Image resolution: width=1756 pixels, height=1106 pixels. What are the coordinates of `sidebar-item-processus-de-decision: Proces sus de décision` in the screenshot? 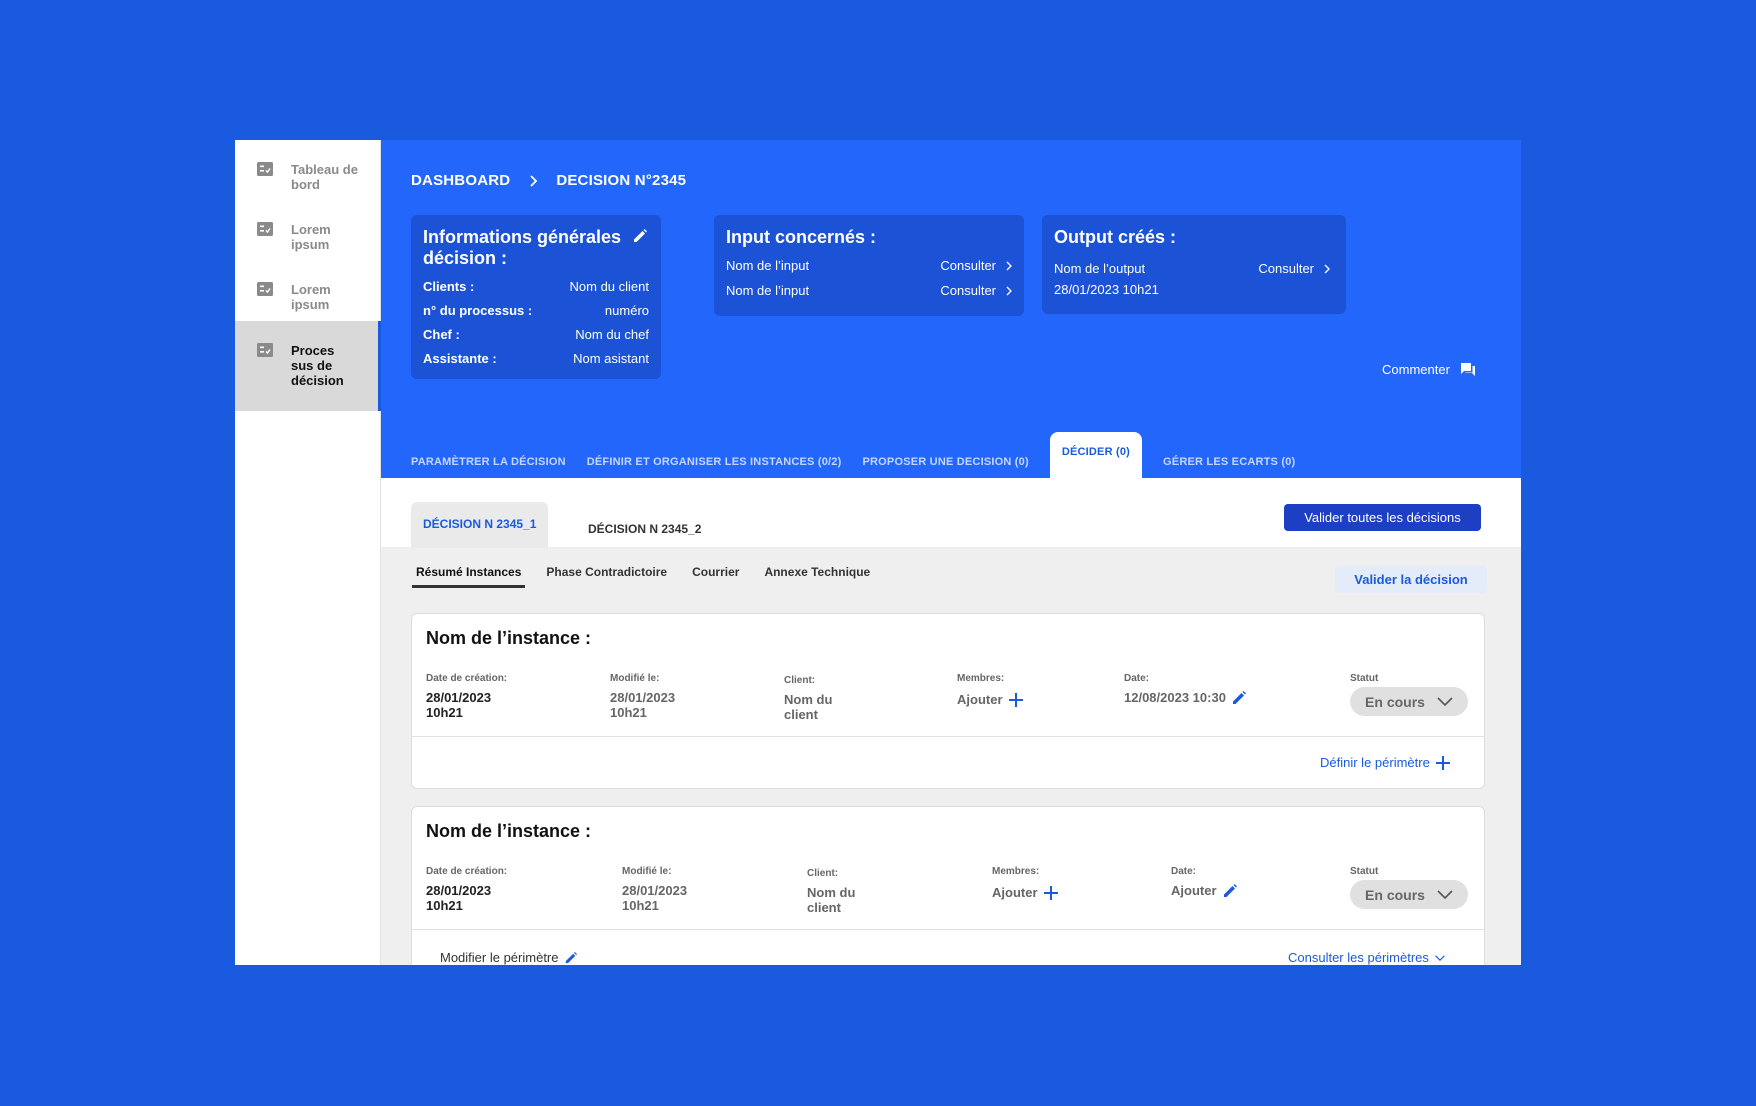 It's located at (308, 366).